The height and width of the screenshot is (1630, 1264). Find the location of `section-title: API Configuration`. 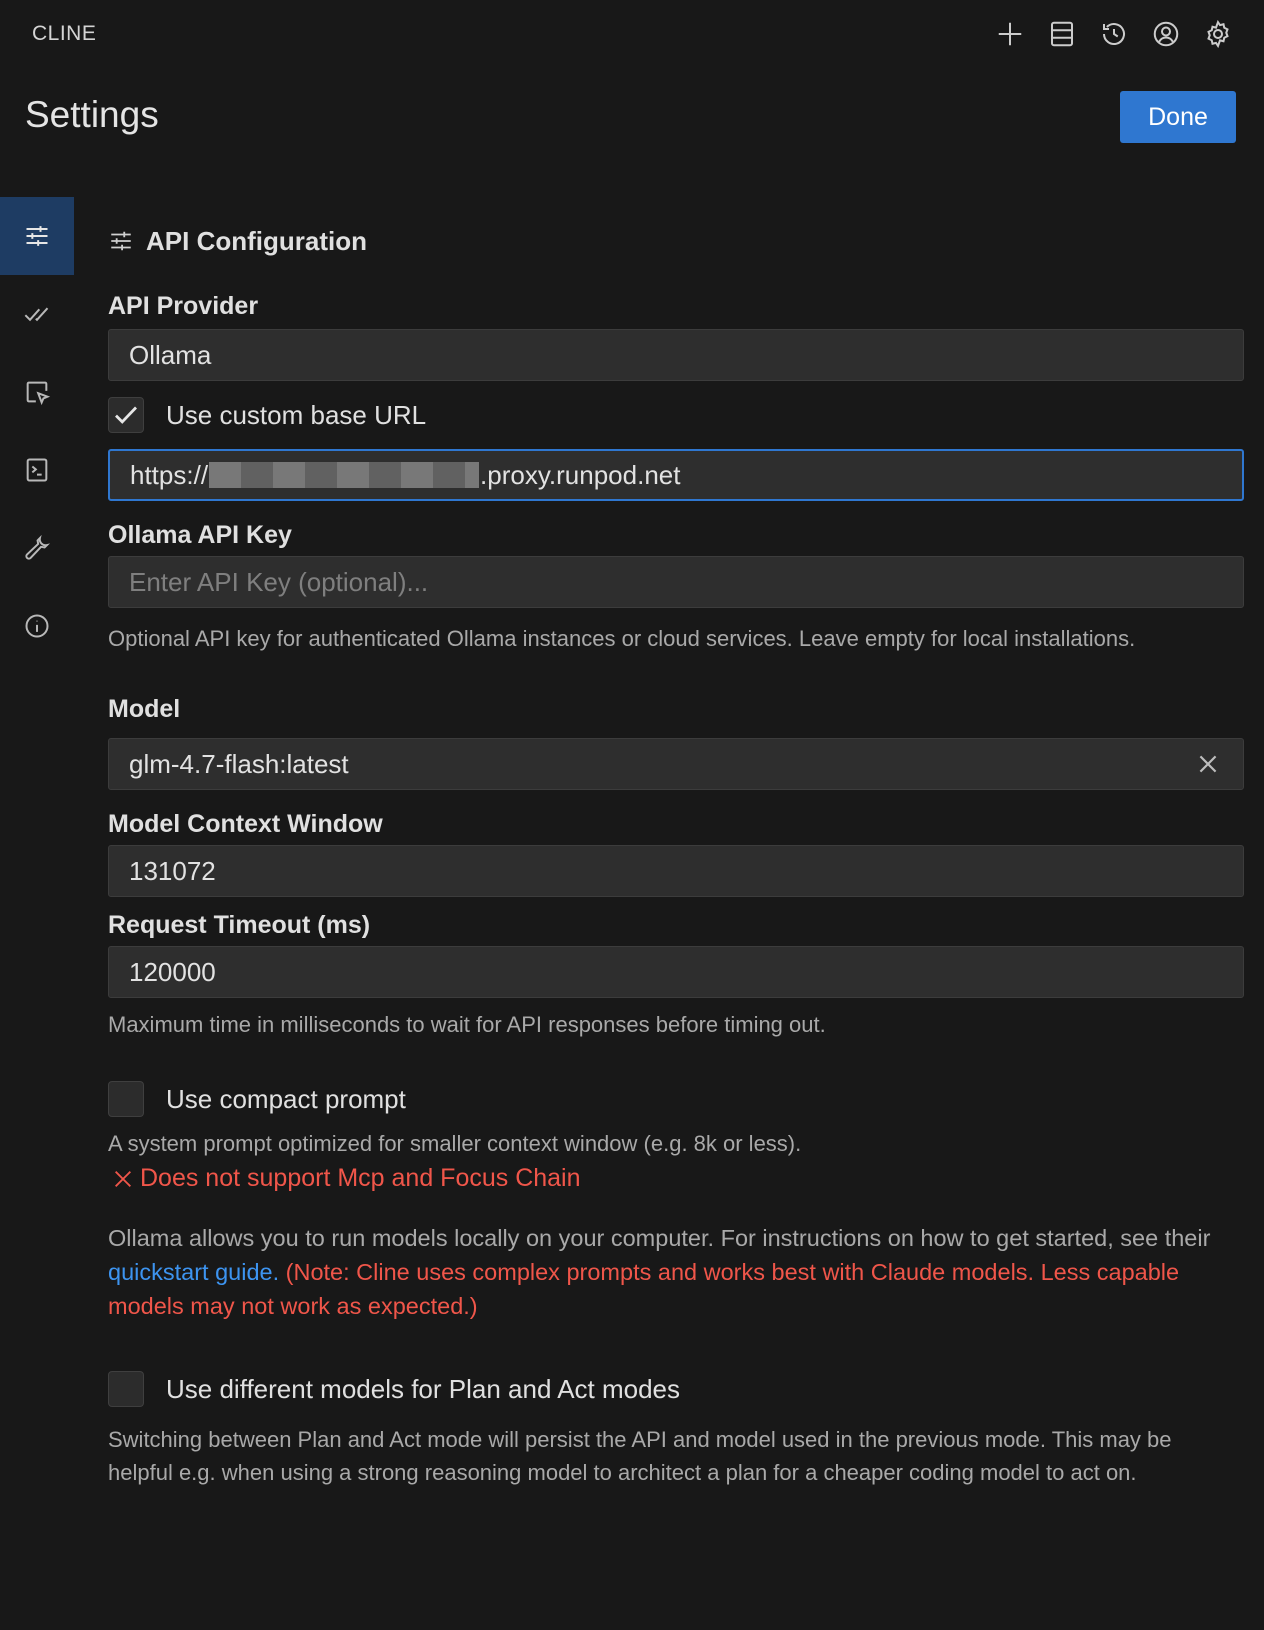

section-title: API Configuration is located at coordinates (256, 240).